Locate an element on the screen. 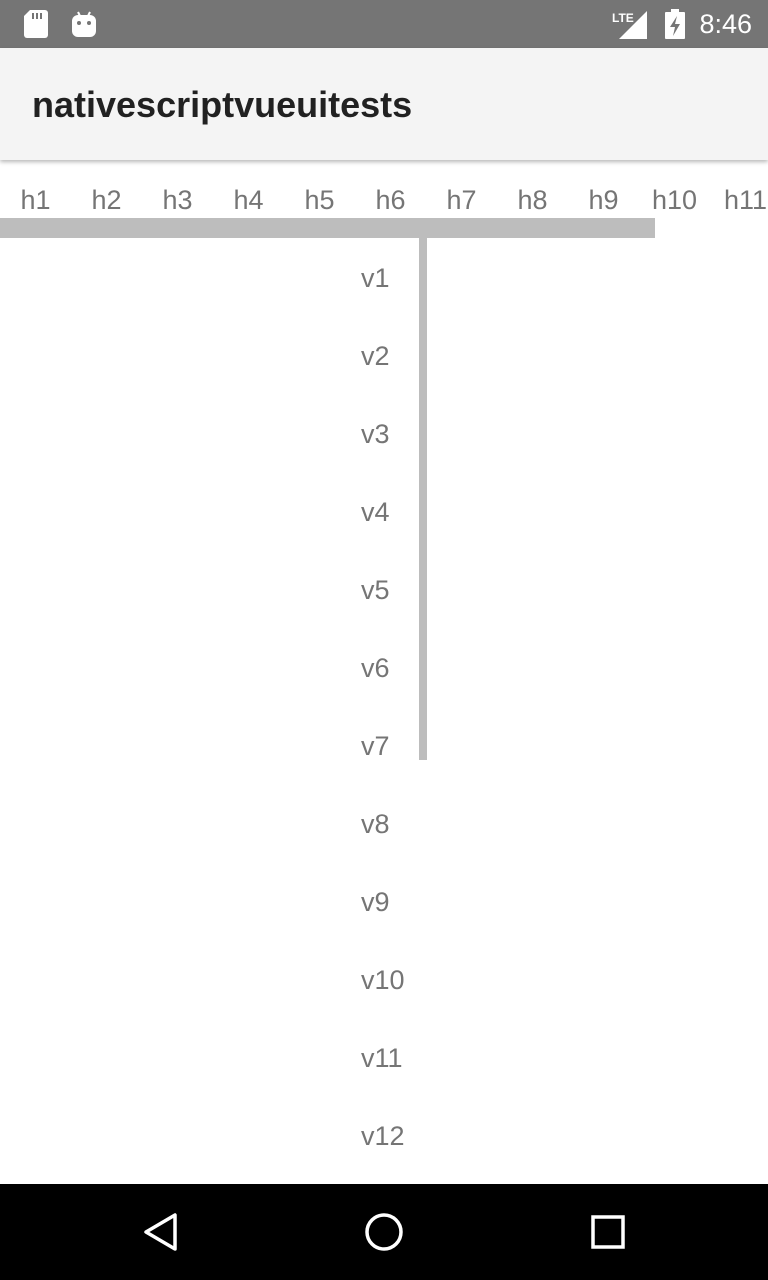  vertical-list-item: v10 is located at coordinates (384, 979).